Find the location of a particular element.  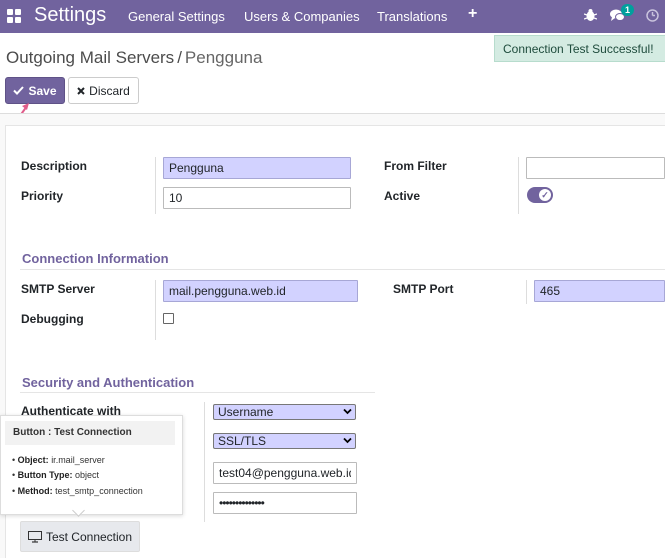

menu-users-companies: Users & Companies is located at coordinates (302, 16).